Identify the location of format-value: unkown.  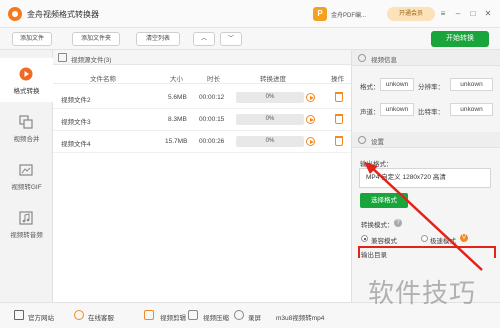
(397, 84).